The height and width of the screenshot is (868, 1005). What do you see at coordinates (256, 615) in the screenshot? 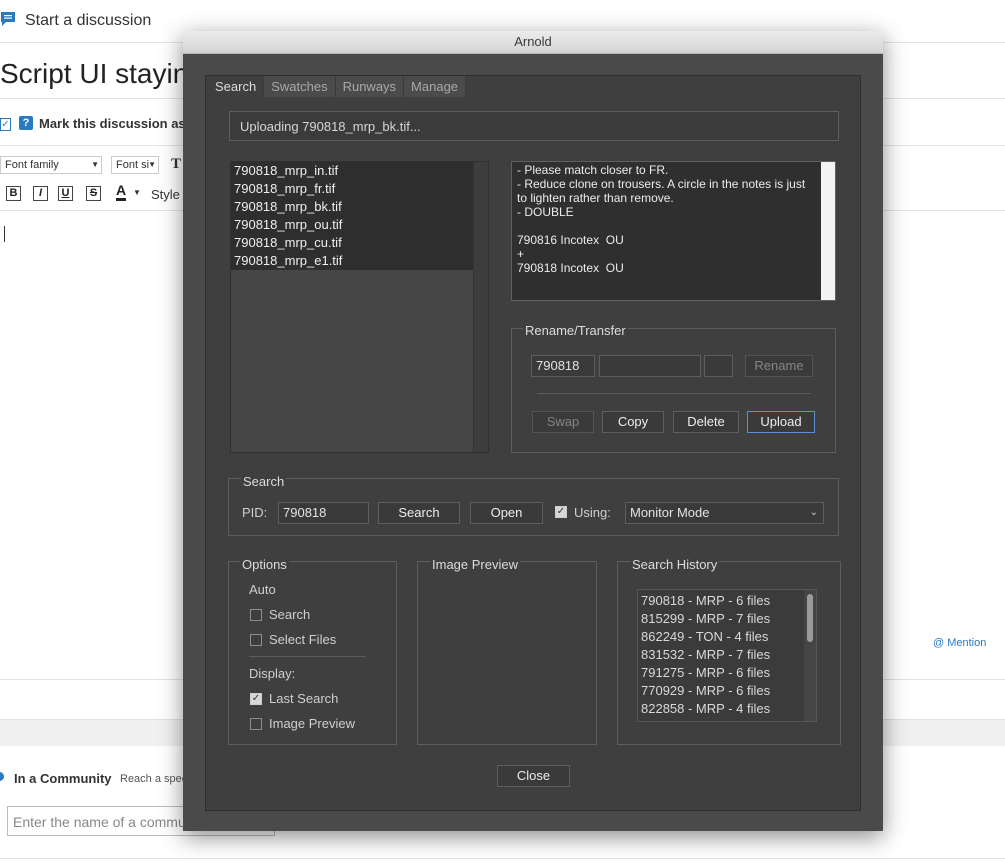
I see `auto-search-checkbox` at bounding box center [256, 615].